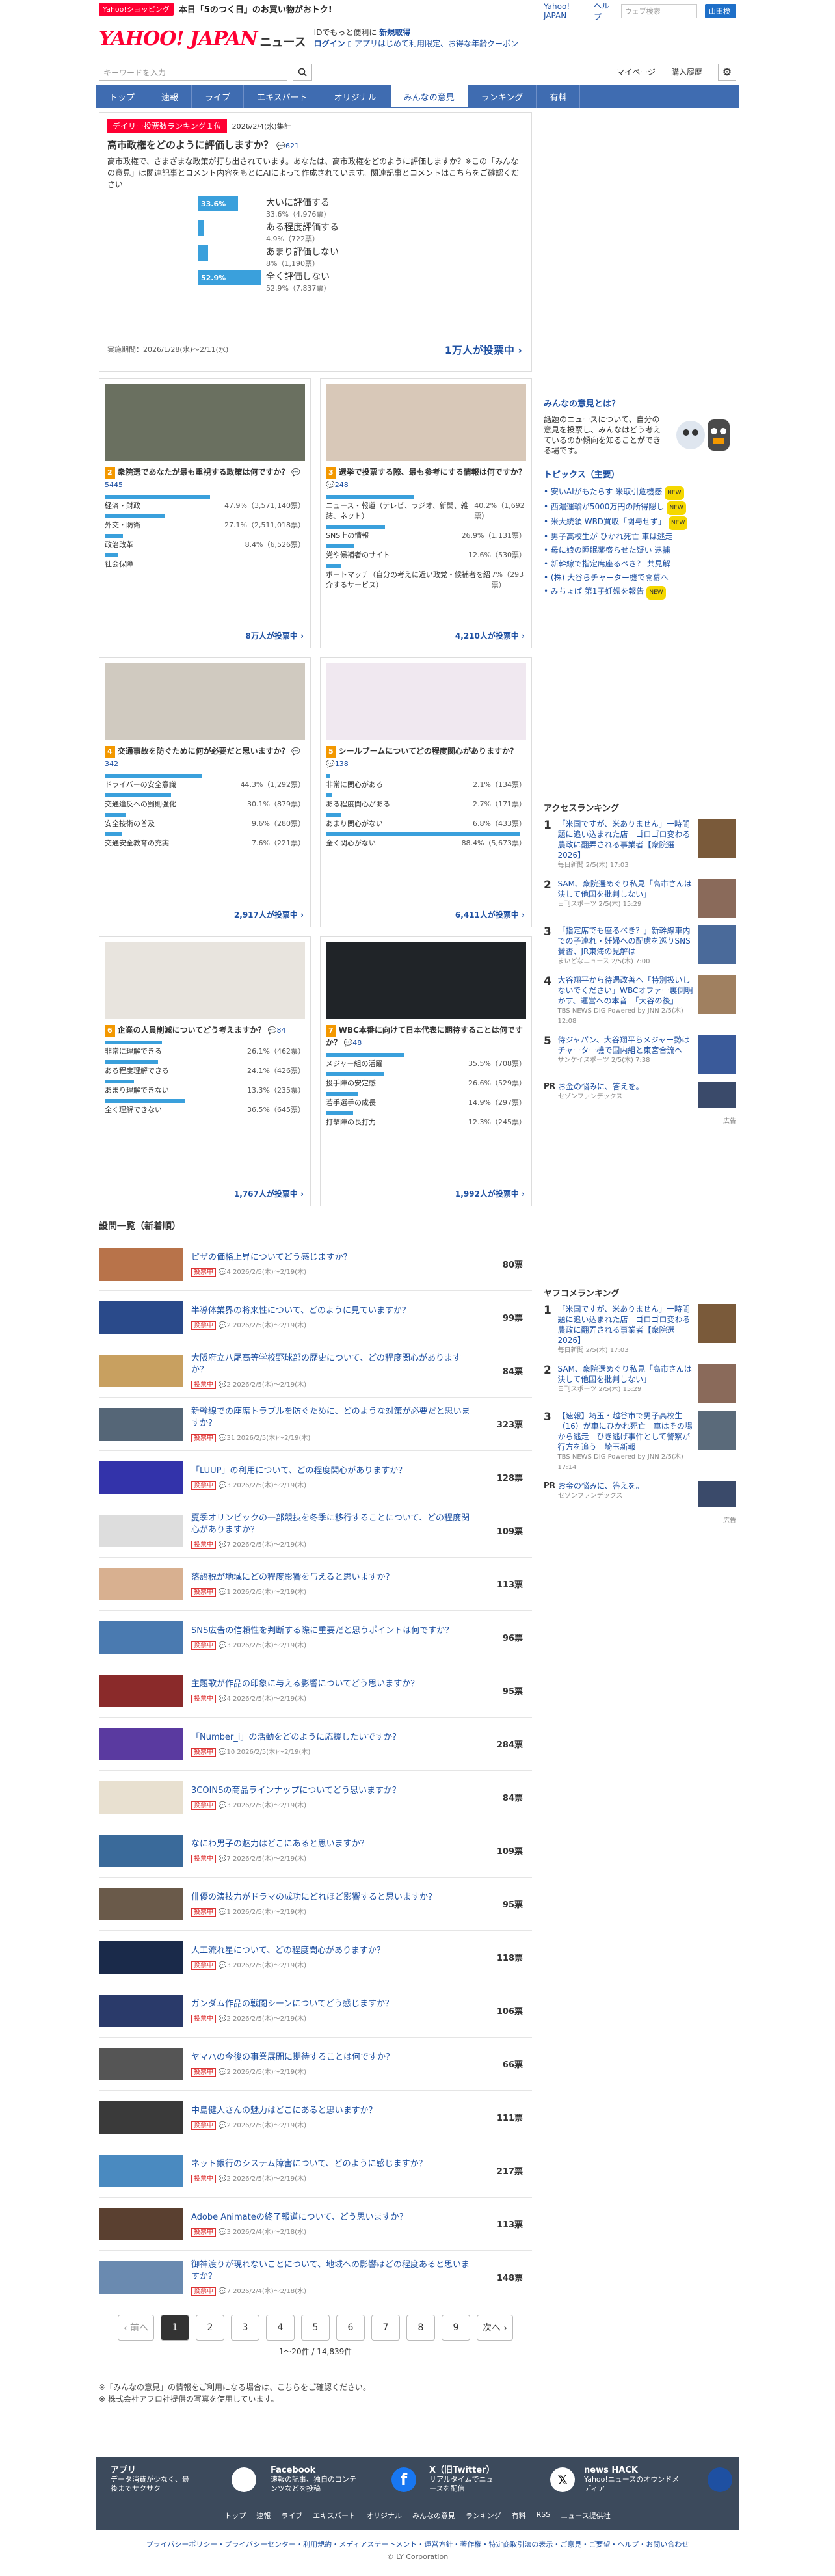  Describe the element at coordinates (331, 1578) in the screenshot. I see `list-title: 落語税が地域にどの程度影響を与えると思いますか？` at that location.